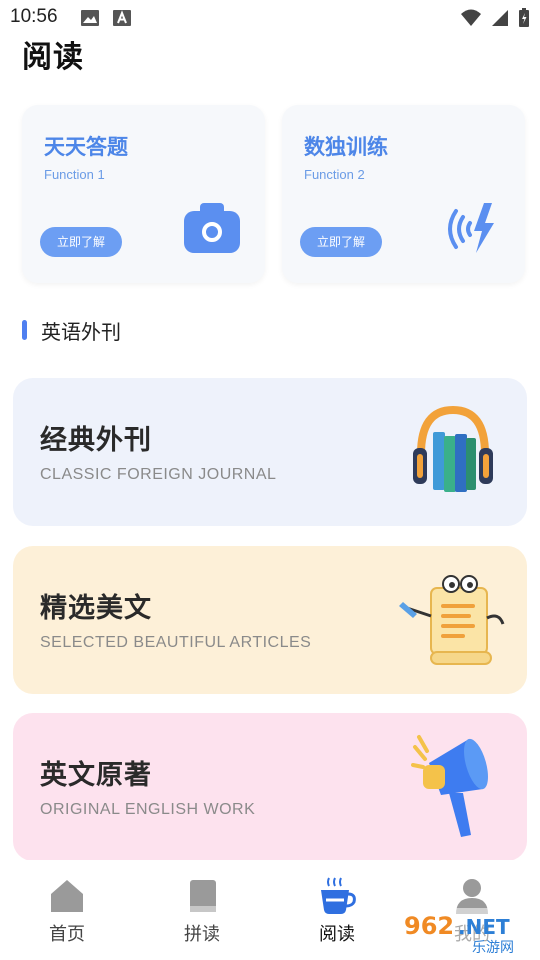 This screenshot has width=540, height=960. Describe the element at coordinates (346, 147) in the screenshot. I see `function-title: 数独训练` at that location.